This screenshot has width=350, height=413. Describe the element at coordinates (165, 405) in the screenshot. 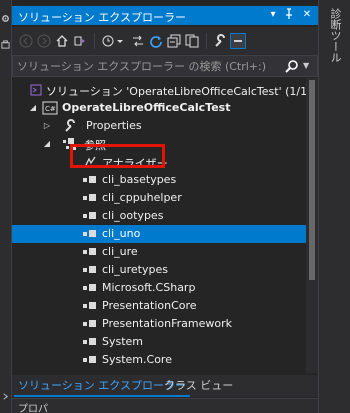

I see `properties-panel-header: プロパ` at that location.